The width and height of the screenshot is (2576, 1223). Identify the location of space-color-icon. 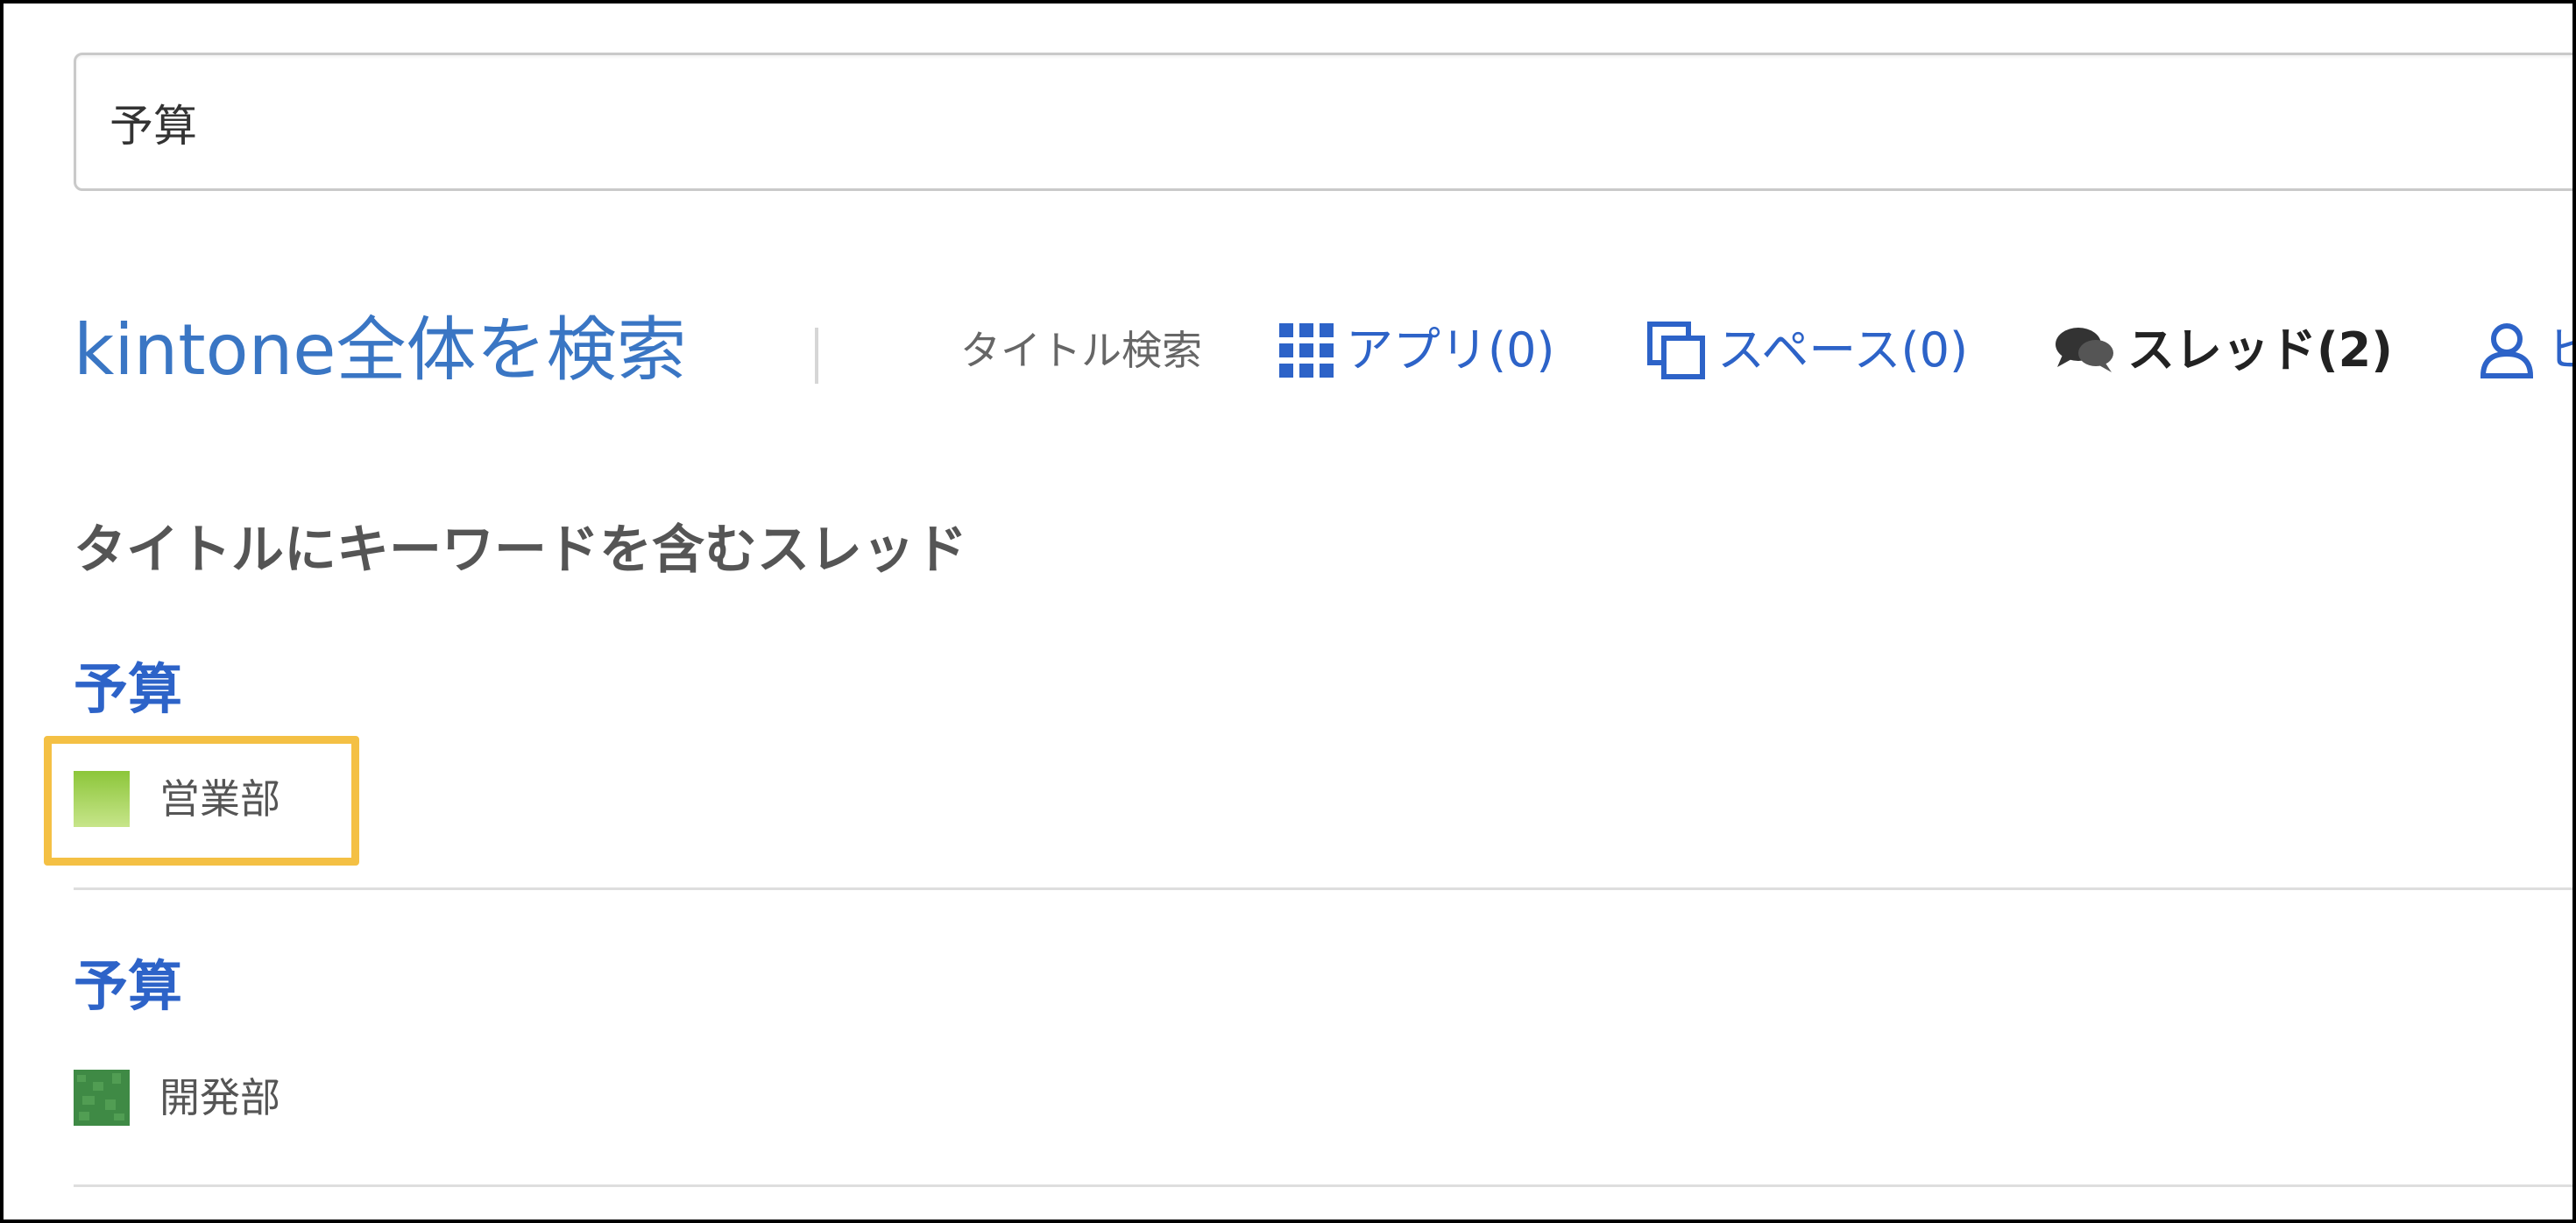
(102, 1098).